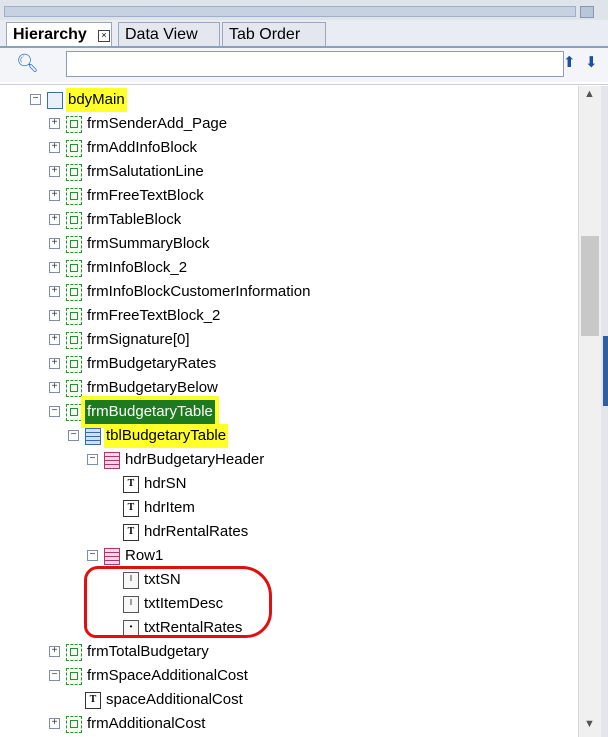 The width and height of the screenshot is (608, 737). Describe the element at coordinates (591, 62) in the screenshot. I see `next-arrow-icon: ⬇︎` at that location.